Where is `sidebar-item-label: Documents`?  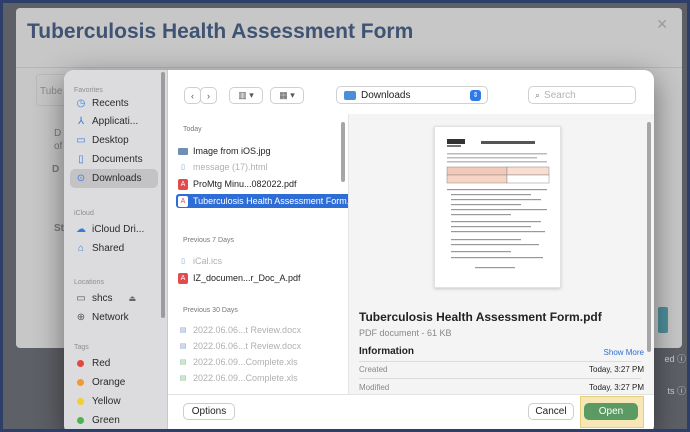
sidebar-item-label: Documents is located at coordinates (117, 159).